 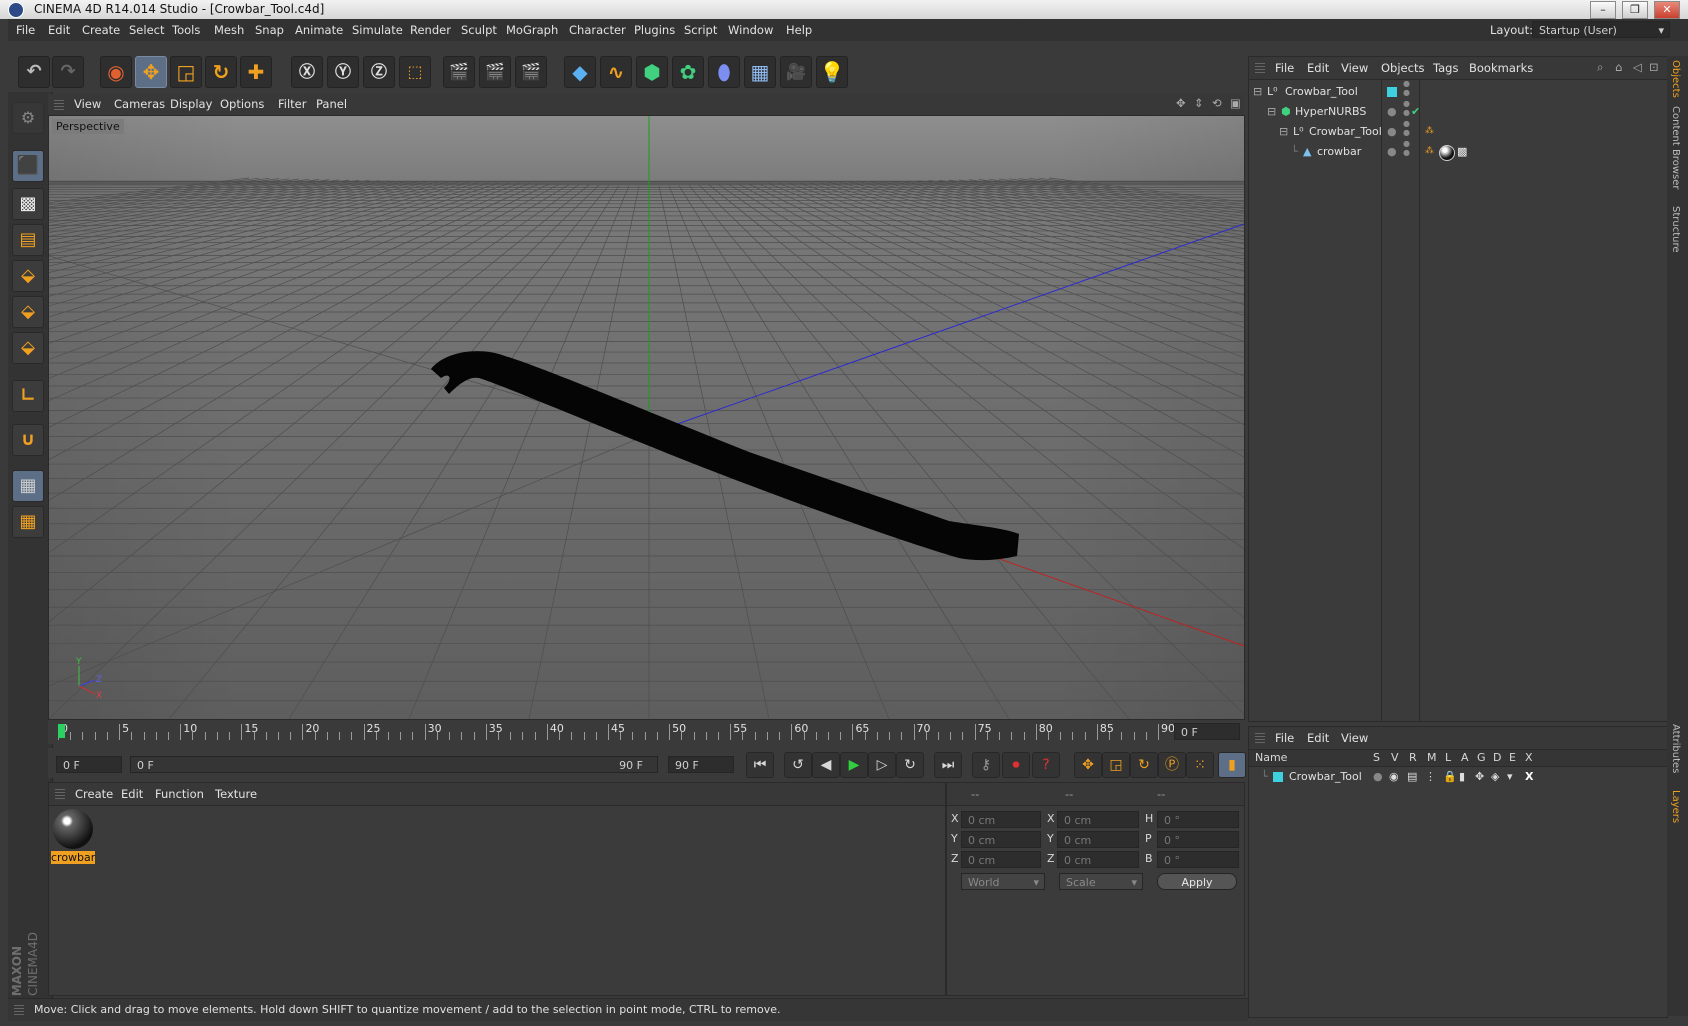 What do you see at coordinates (1354, 68) in the screenshot?
I see `object-menu-view: View` at bounding box center [1354, 68].